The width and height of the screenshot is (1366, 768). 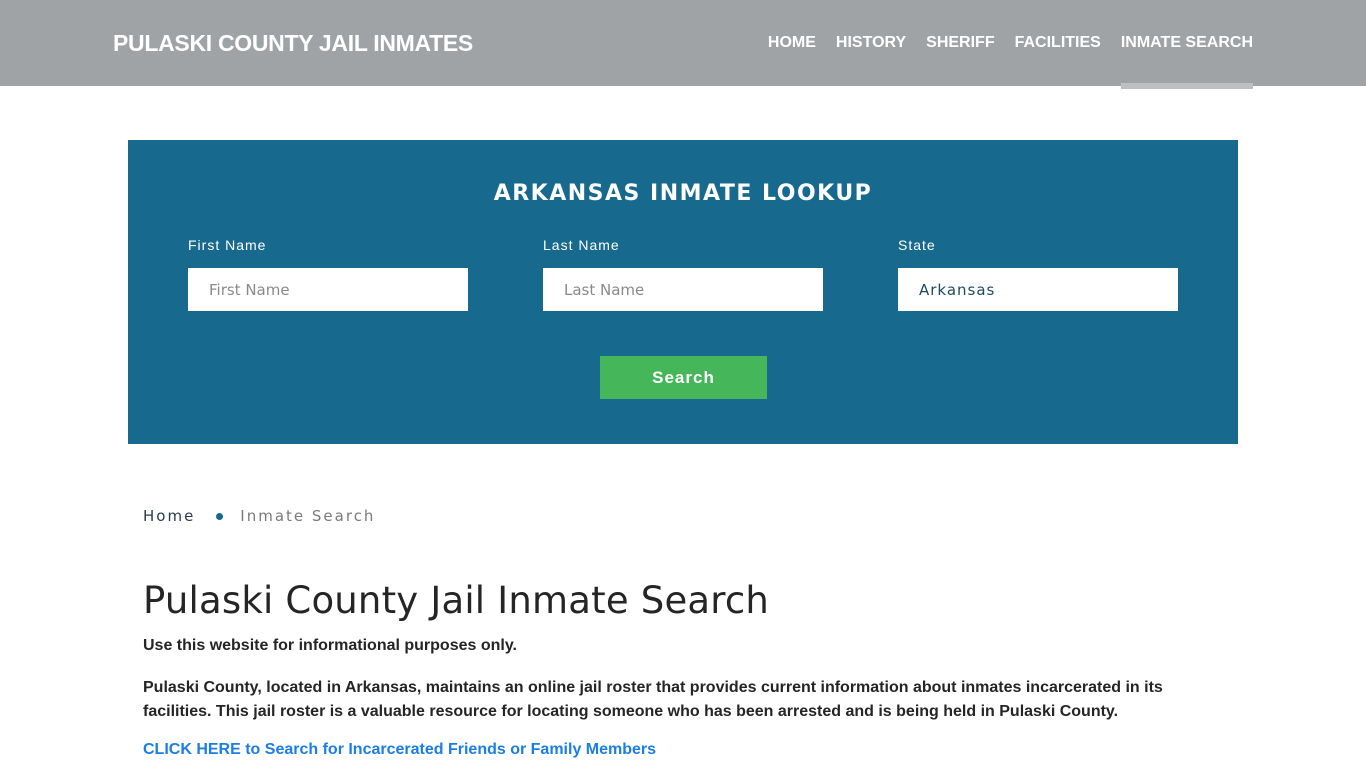 I want to click on first-name-input, so click(x=328, y=289).